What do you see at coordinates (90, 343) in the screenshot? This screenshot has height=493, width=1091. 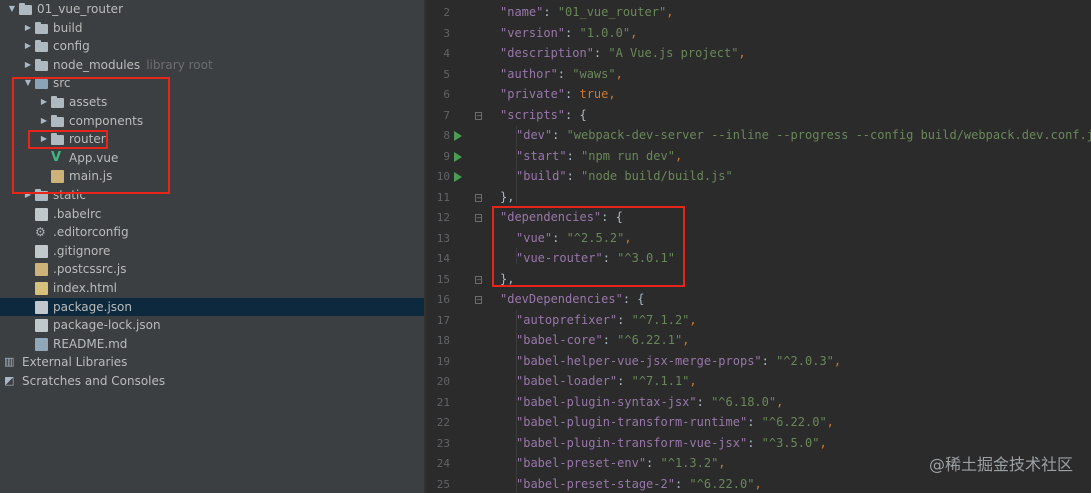 I see `tree-item-label: README.md` at bounding box center [90, 343].